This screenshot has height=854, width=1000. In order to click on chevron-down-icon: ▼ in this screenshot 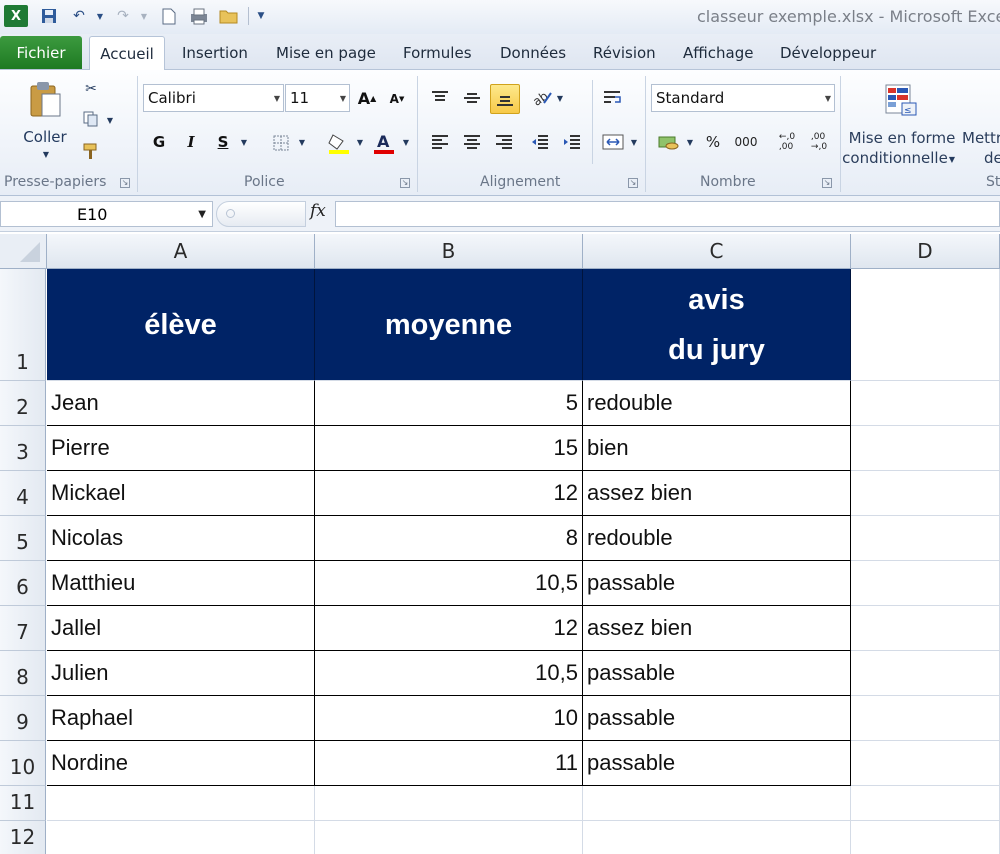, I will do `click(202, 214)`.